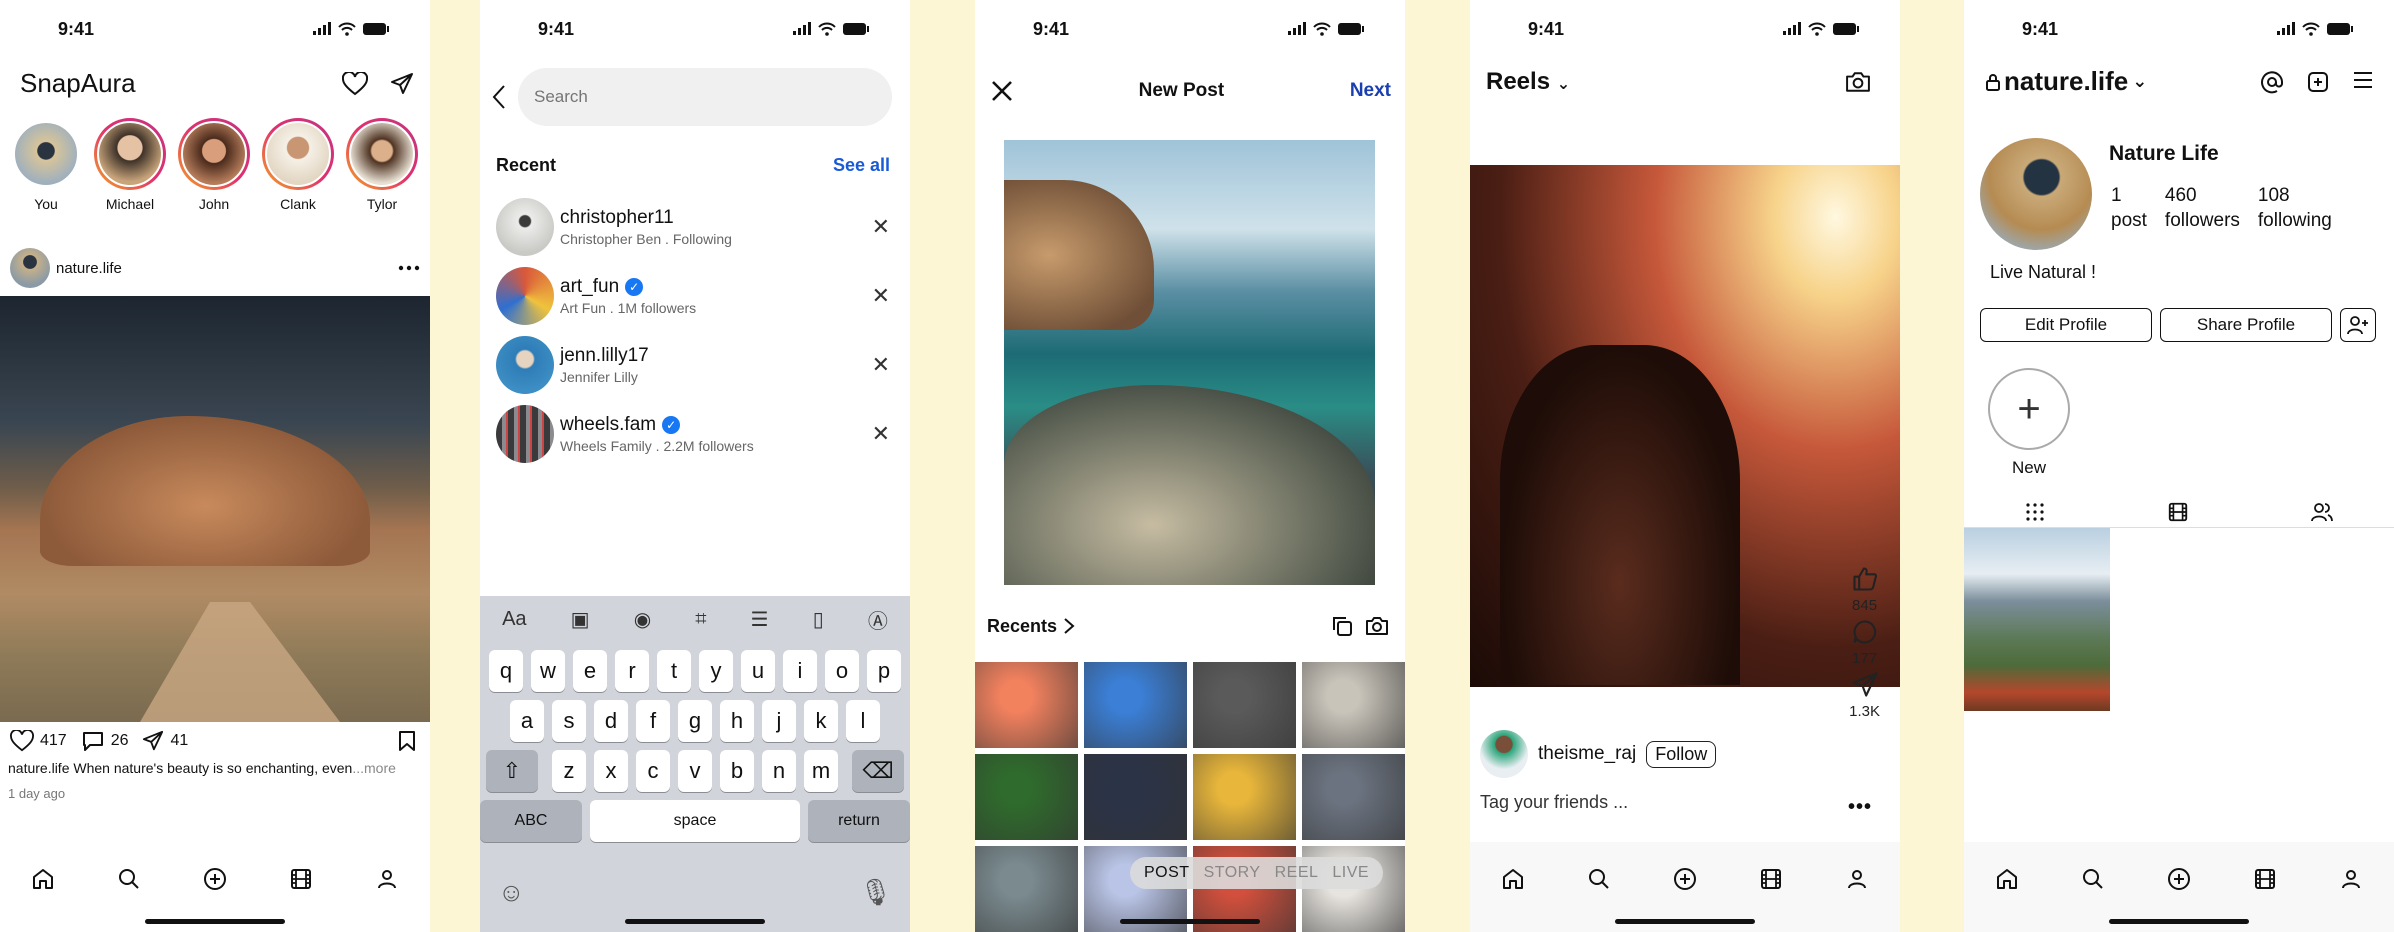 The height and width of the screenshot is (932, 2394). What do you see at coordinates (2246, 325) in the screenshot?
I see `share-profile-button: Share Profile` at bounding box center [2246, 325].